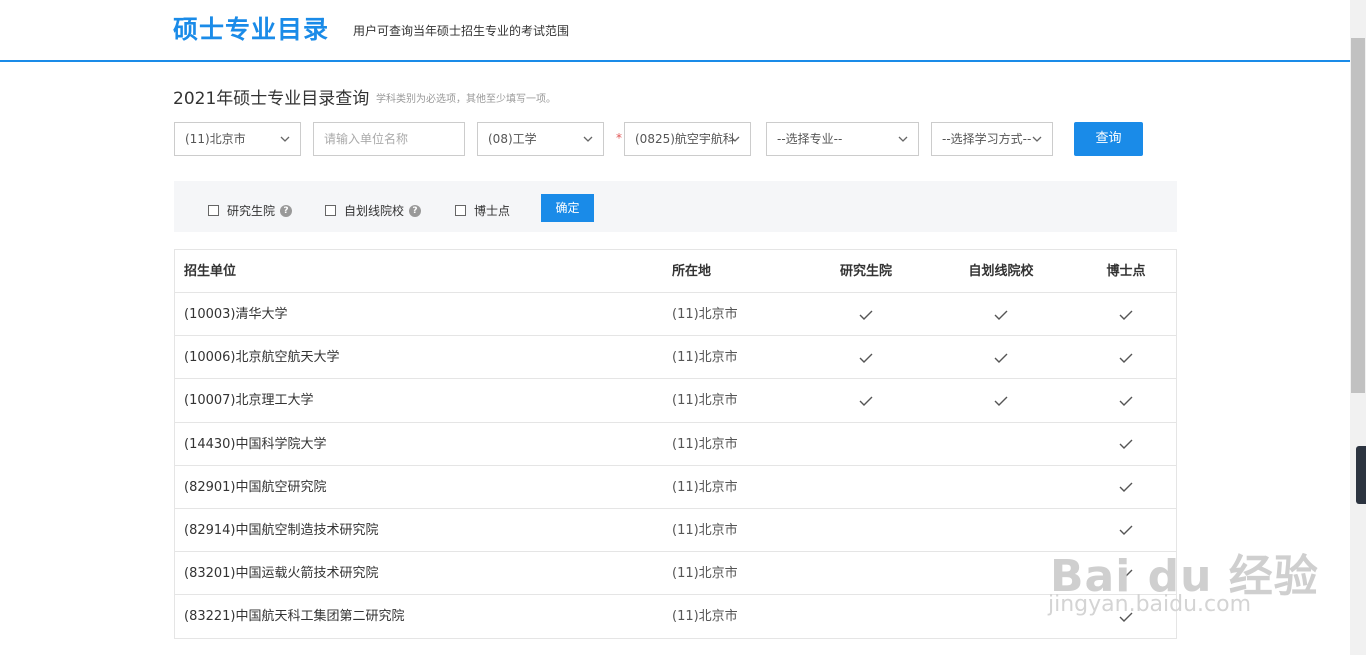 The height and width of the screenshot is (655, 1366). I want to click on graduate-school-checkbox: 研究生院 ?, so click(250, 210).